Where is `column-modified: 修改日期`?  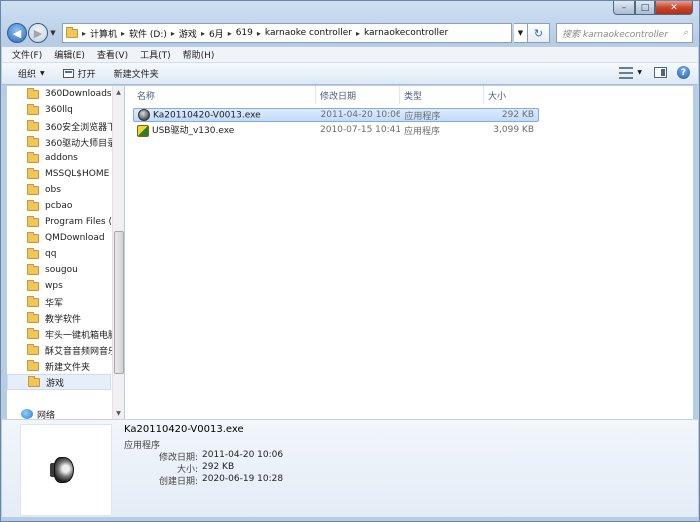
column-modified: 修改日期 is located at coordinates (358, 95).